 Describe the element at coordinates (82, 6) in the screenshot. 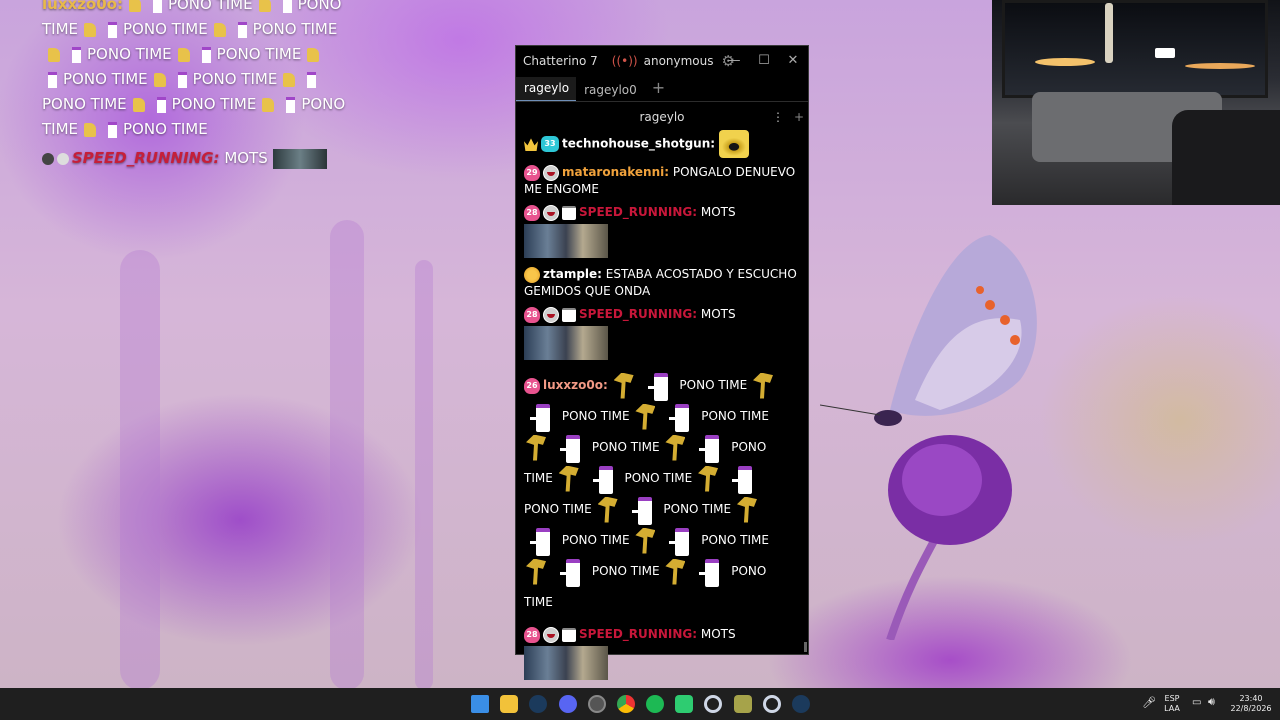

I see `overlay-username: luxxzo0o:` at that location.